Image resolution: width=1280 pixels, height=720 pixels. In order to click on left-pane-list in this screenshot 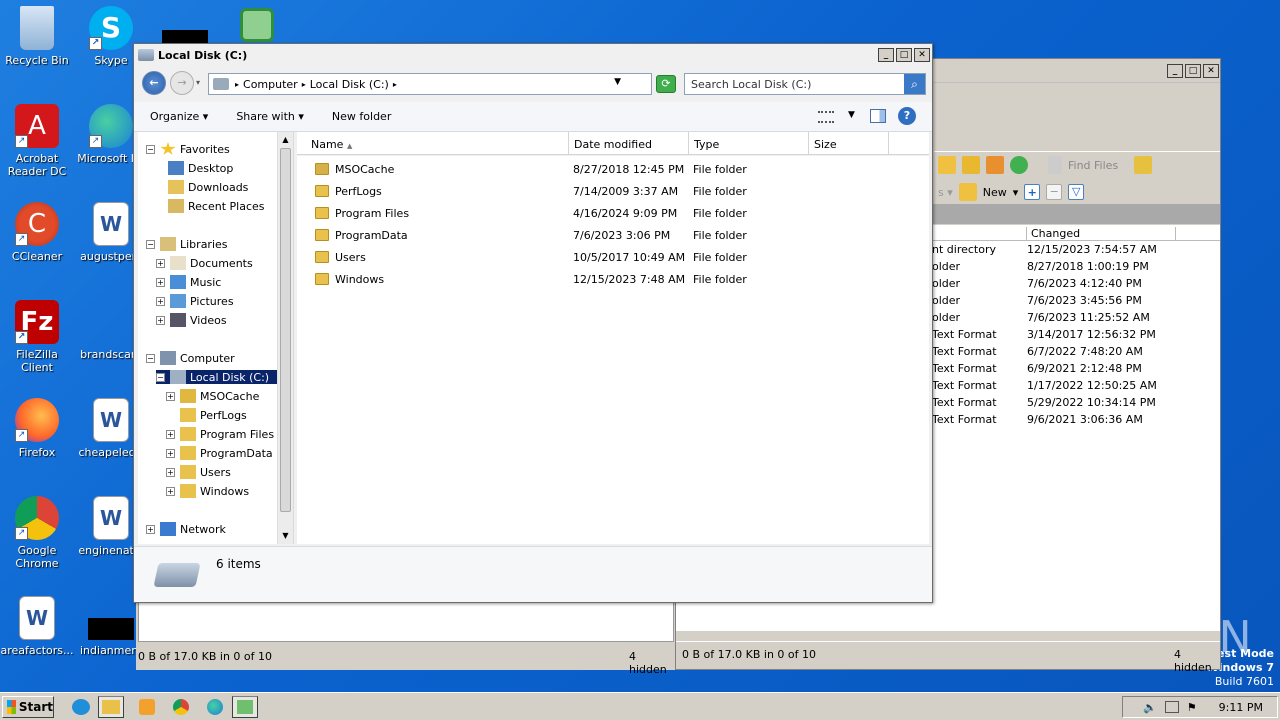, I will do `click(406, 622)`.